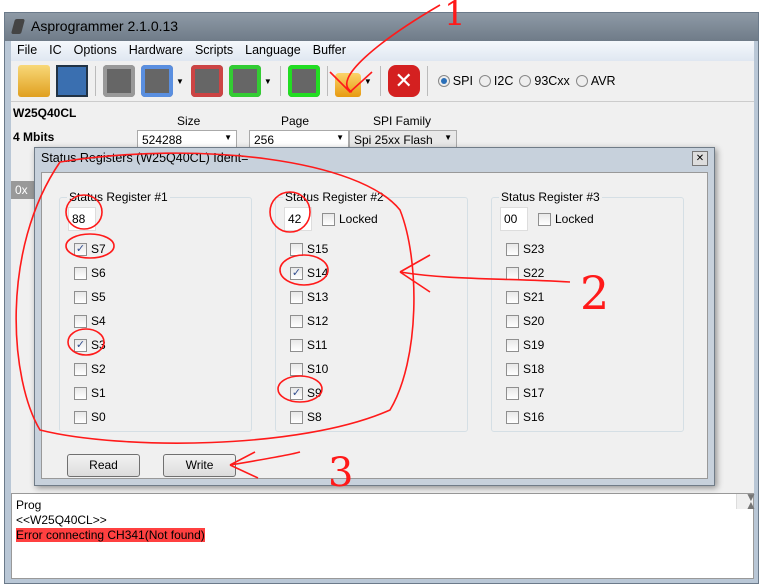 The image size is (759, 584). I want to click on bit-checkbox-s21: S21, so click(525, 297).